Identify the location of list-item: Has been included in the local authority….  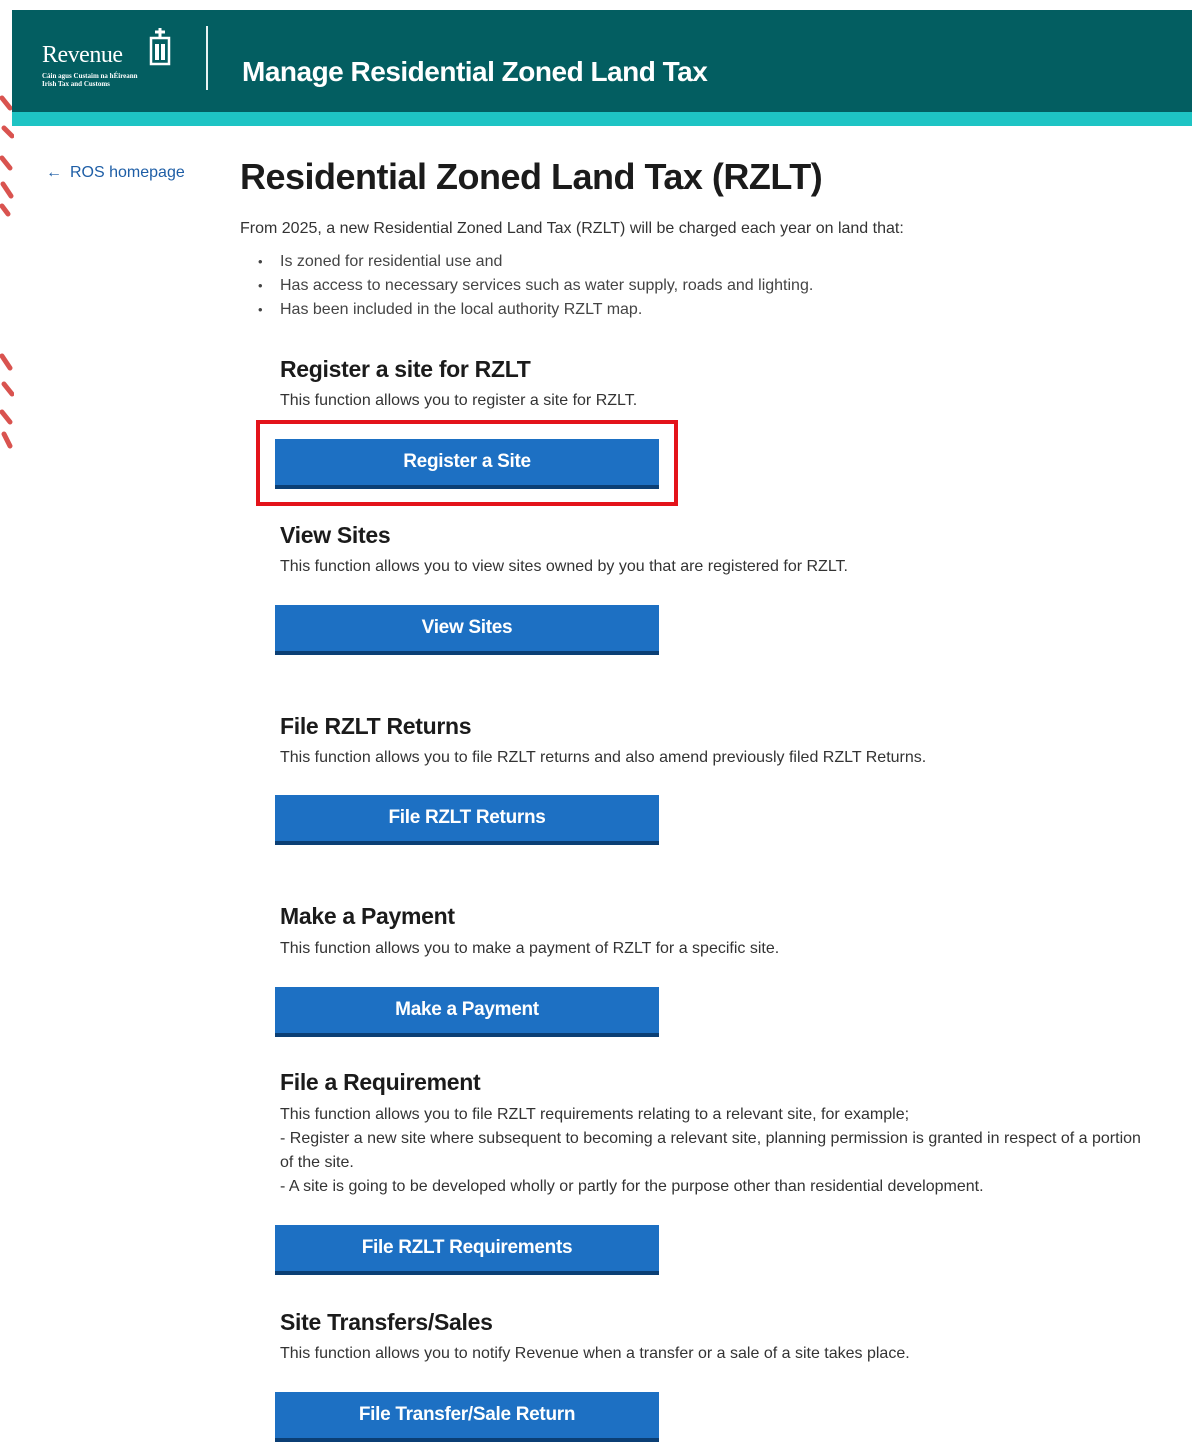
(535, 310).